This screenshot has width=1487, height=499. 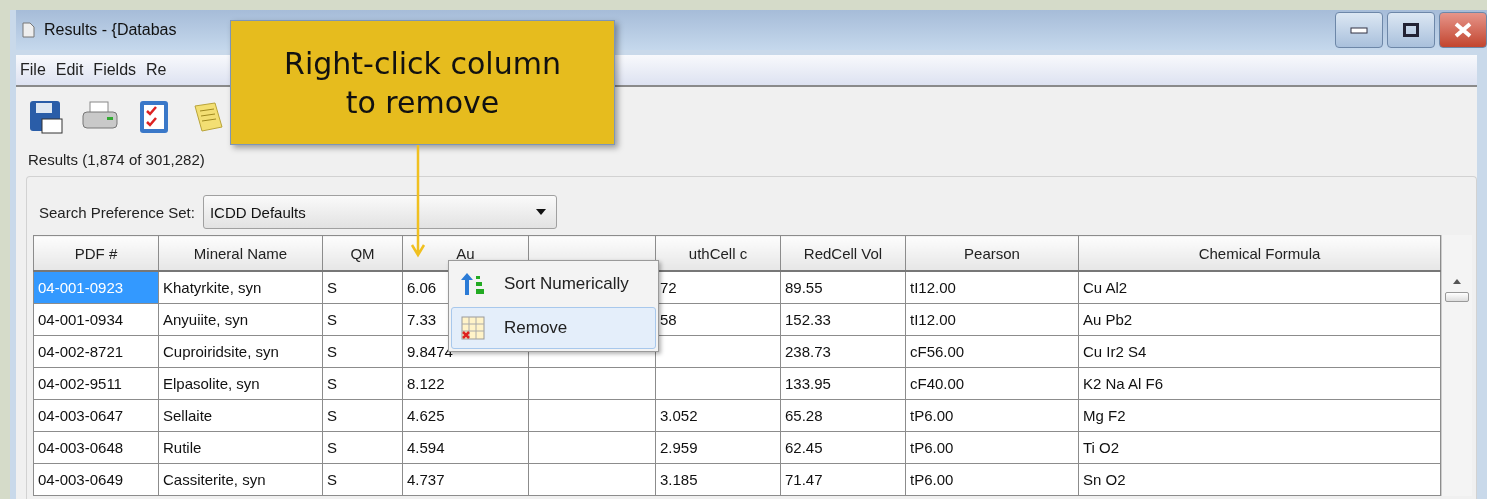 I want to click on table-cell: Anyuiite, syn, so click(x=240, y=319).